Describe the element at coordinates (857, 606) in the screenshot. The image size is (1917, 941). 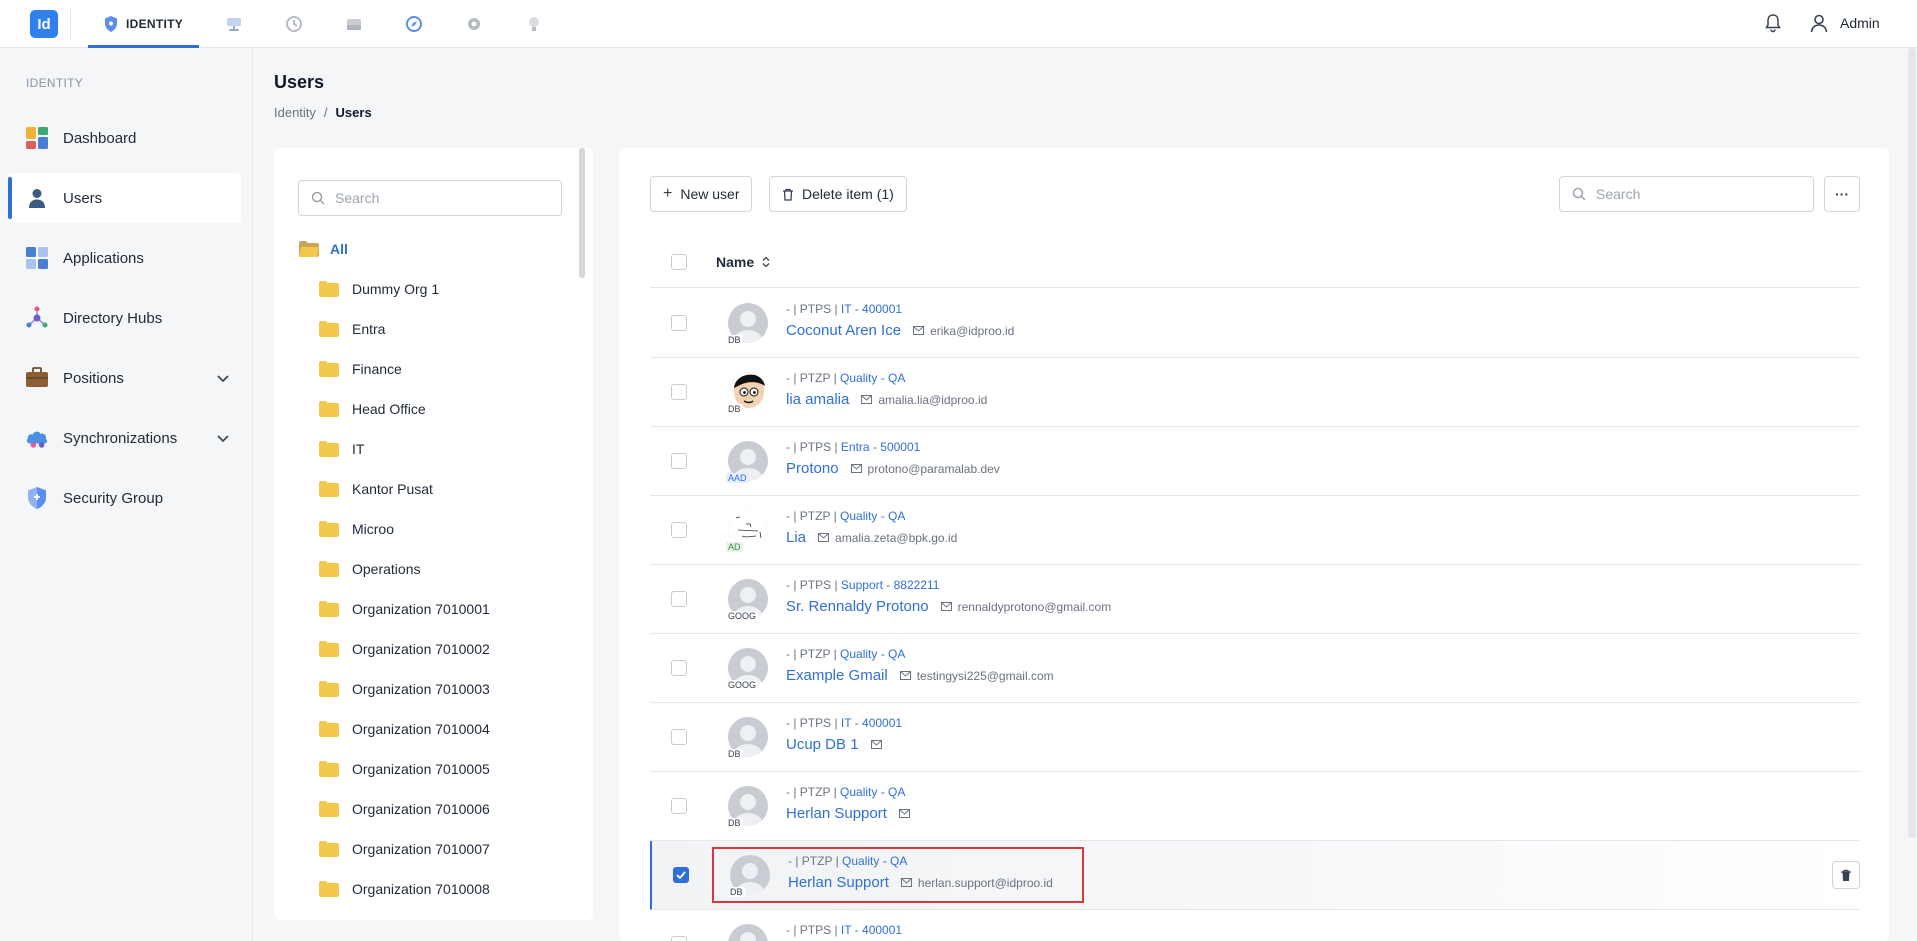
I see `user-name-link: Sr. Rennaldy Protono` at that location.